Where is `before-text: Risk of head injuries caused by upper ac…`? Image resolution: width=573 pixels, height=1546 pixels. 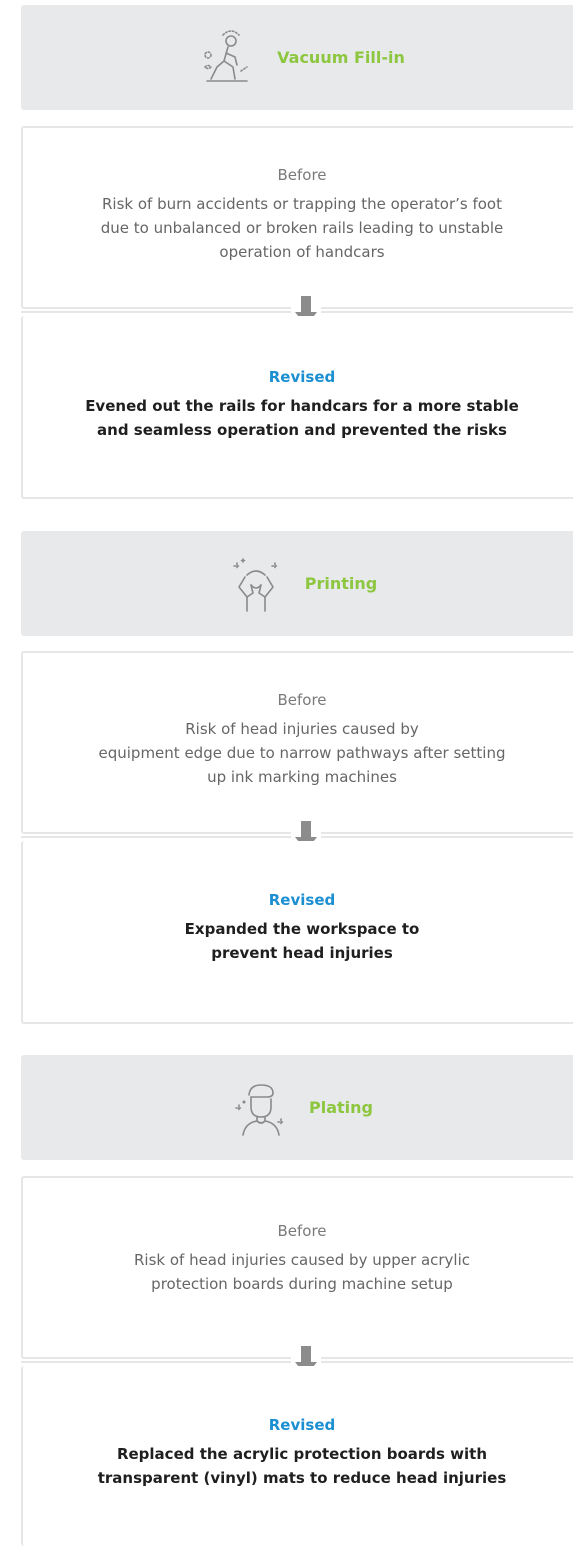 before-text: Risk of head injuries caused by upper ac… is located at coordinates (302, 1272).